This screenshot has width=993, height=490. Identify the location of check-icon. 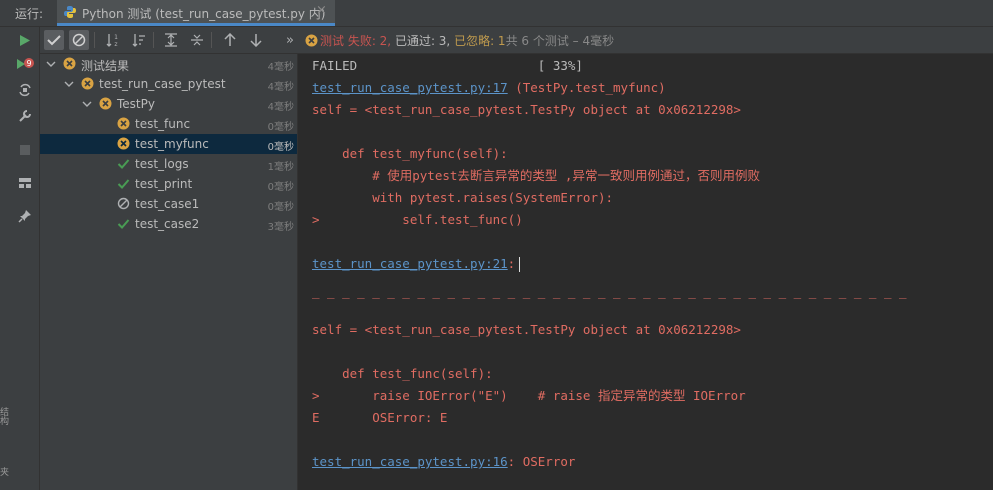
(54, 40).